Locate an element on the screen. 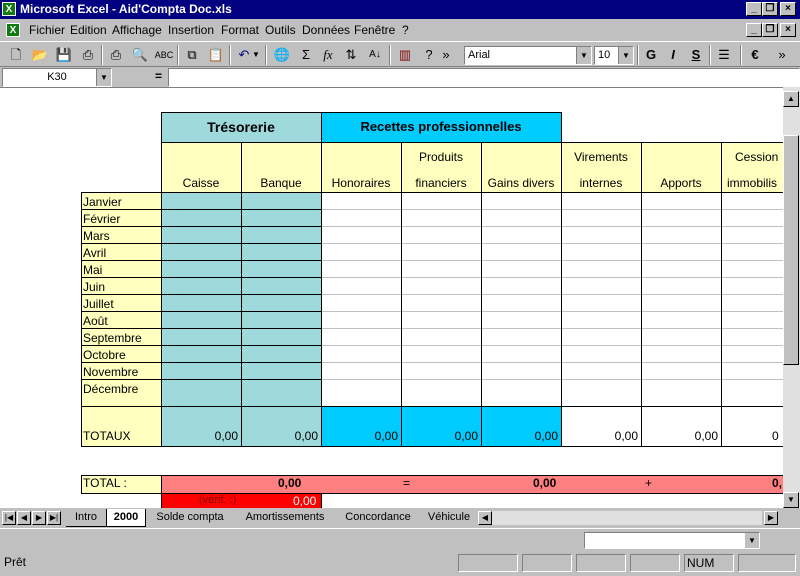 This screenshot has width=800, height=576. copy-icon: ⧉ is located at coordinates (192, 55).